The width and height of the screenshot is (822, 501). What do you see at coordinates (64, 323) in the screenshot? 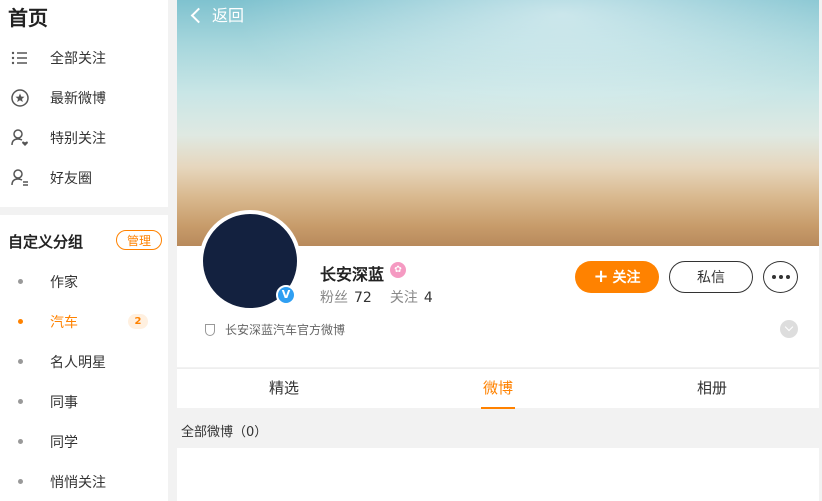
I see `group-item-label: 汽车` at bounding box center [64, 323].